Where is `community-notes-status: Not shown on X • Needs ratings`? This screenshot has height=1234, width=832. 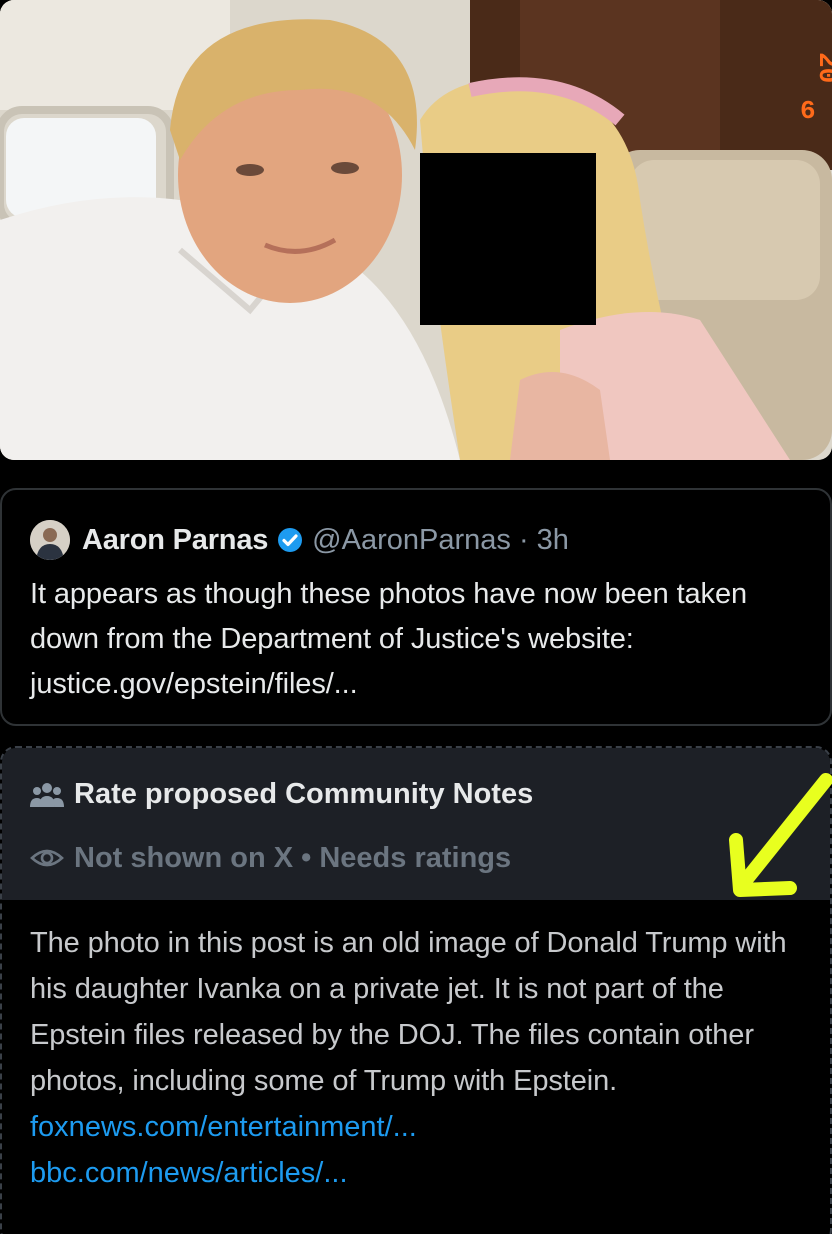
community-notes-status: Not shown on X • Needs ratings is located at coordinates (293, 857).